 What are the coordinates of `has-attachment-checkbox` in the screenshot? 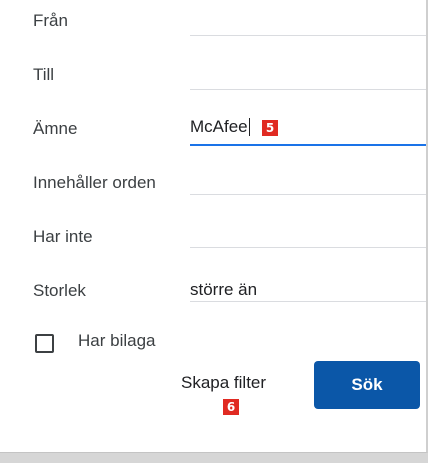 It's located at (44, 343).